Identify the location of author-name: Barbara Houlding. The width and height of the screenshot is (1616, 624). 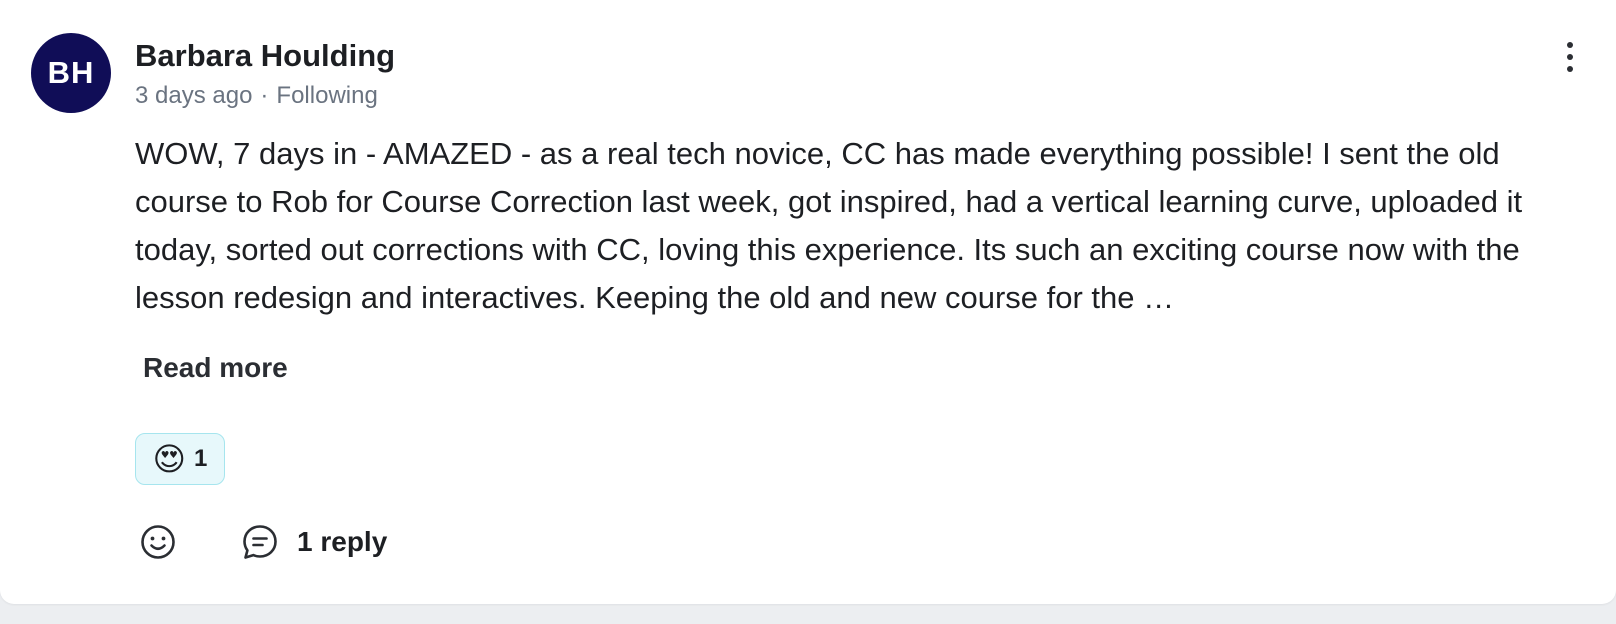
(265, 56).